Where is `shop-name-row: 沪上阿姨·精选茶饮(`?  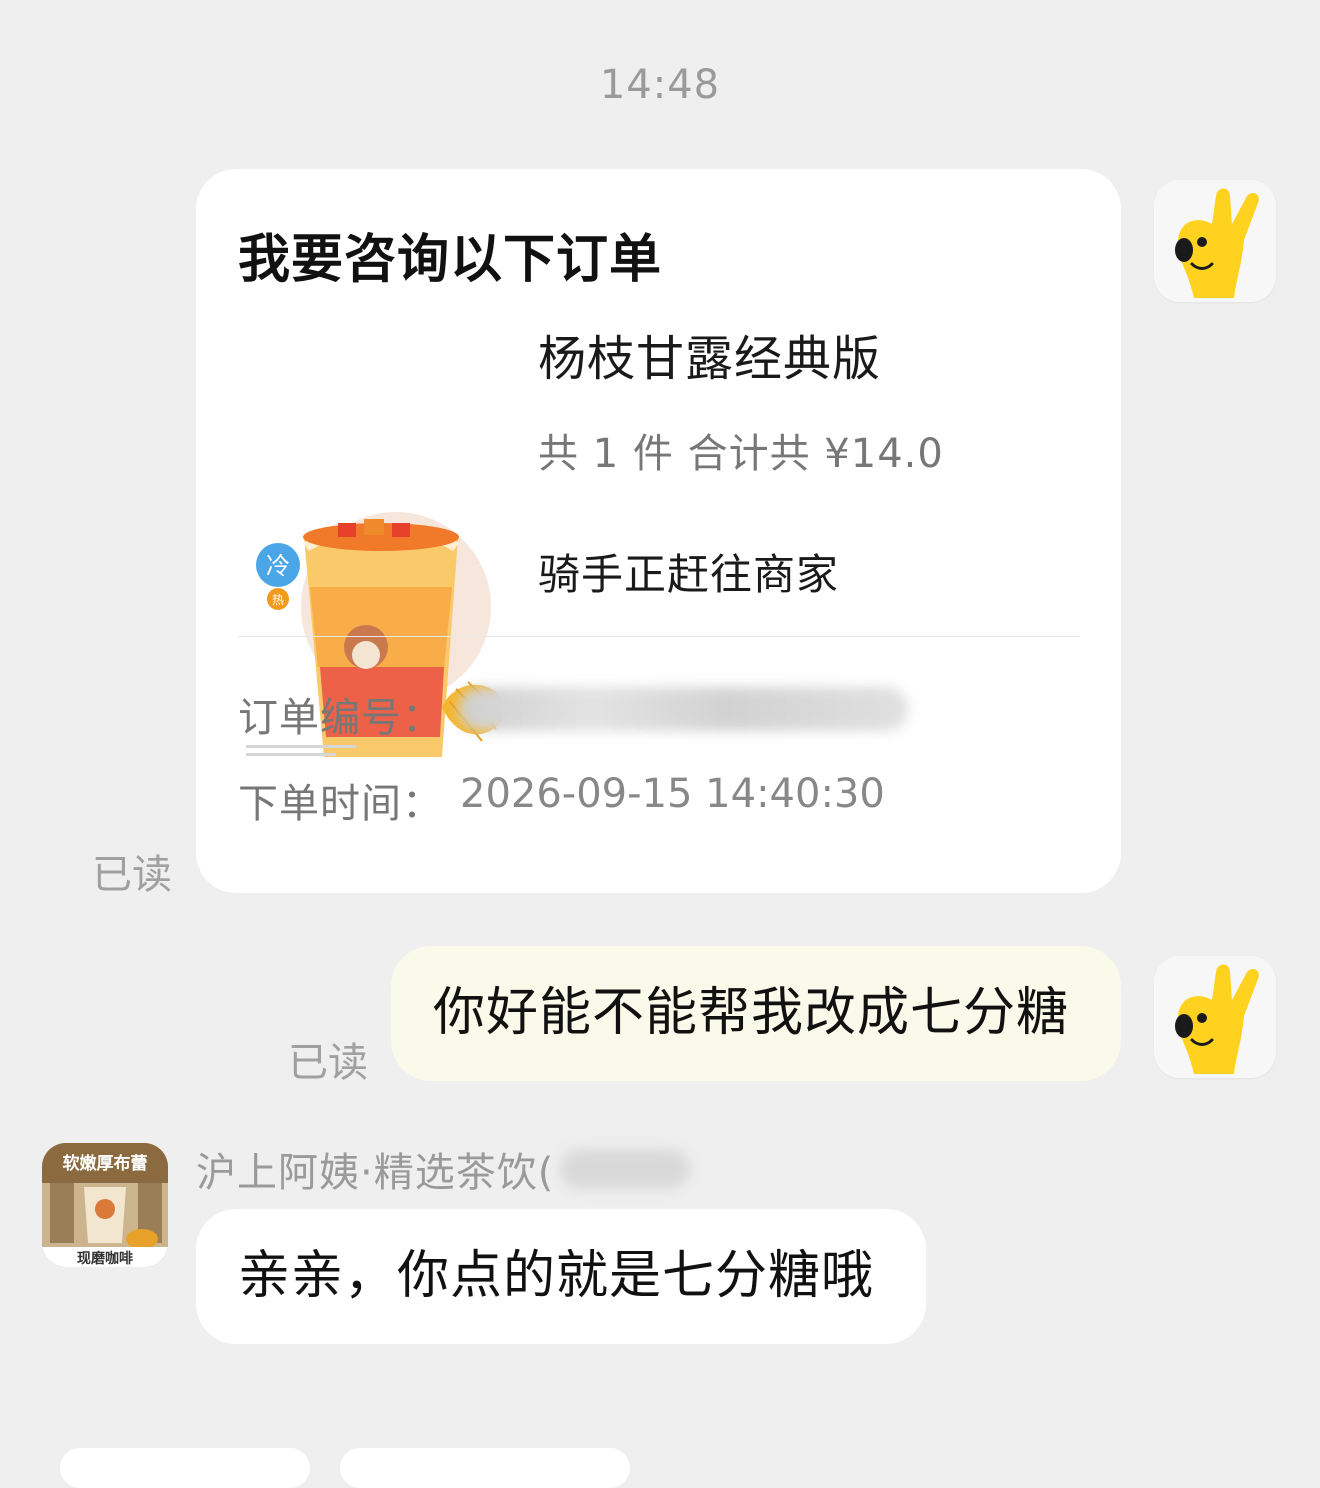
shop-name-row: 沪上阿姨·精选茶饮( is located at coordinates (443, 1168).